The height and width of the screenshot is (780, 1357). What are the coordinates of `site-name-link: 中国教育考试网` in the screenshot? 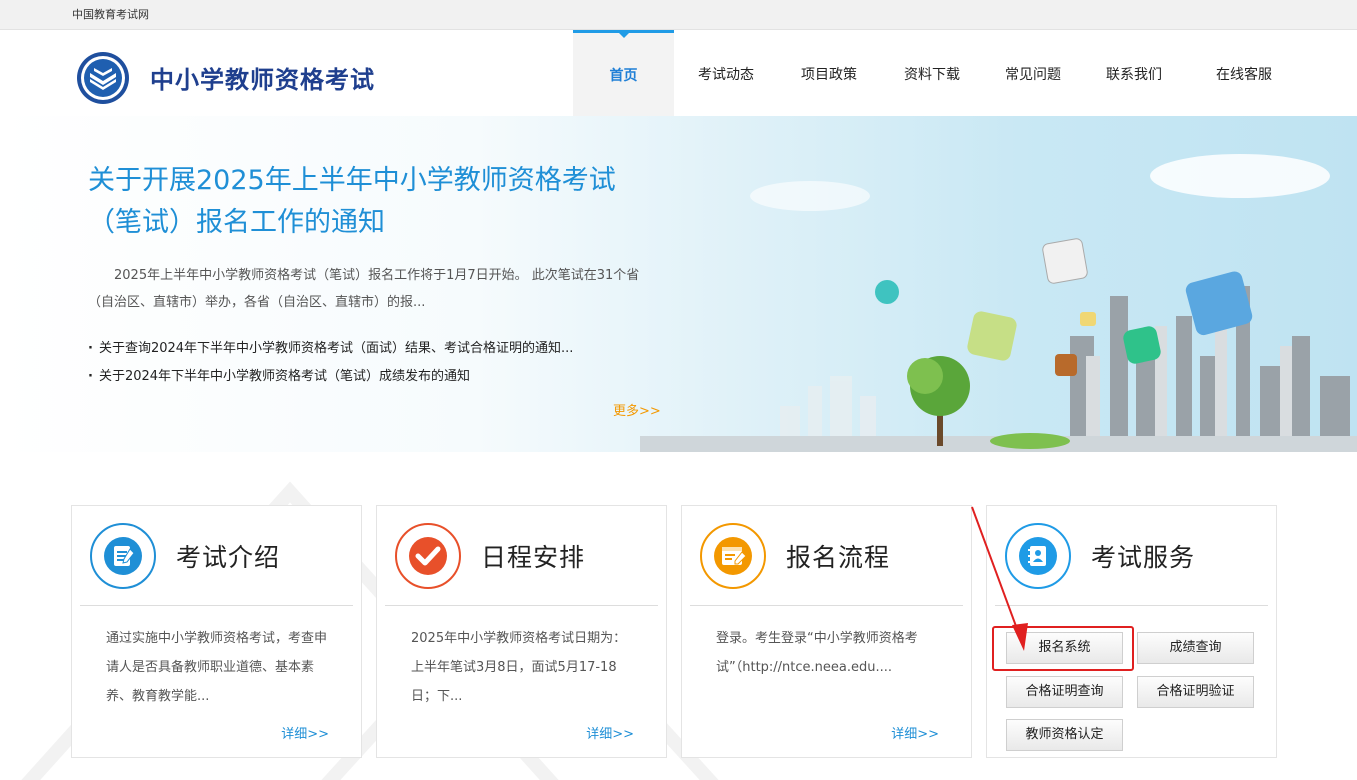 It's located at (110, 14).